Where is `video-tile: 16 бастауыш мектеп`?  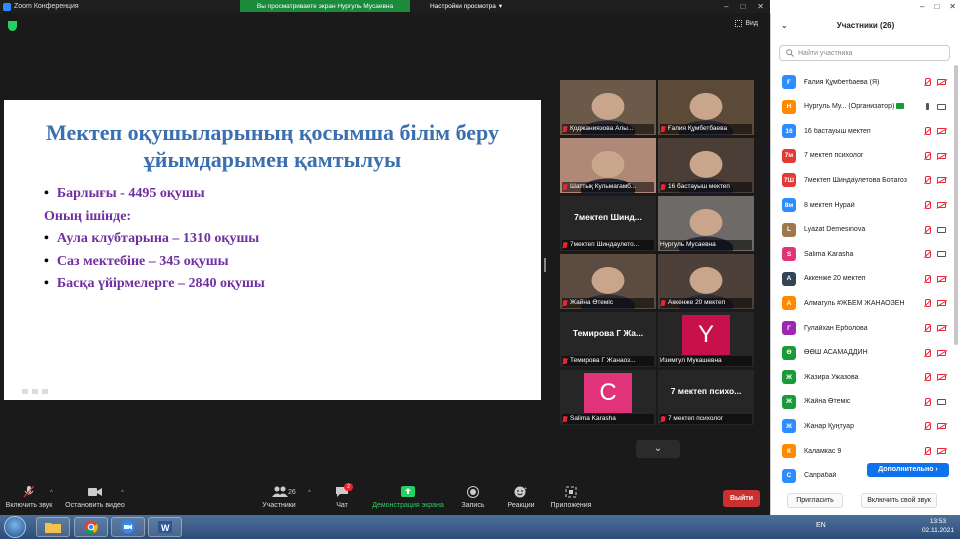 video-tile: 16 бастауыш мектеп is located at coordinates (706, 165).